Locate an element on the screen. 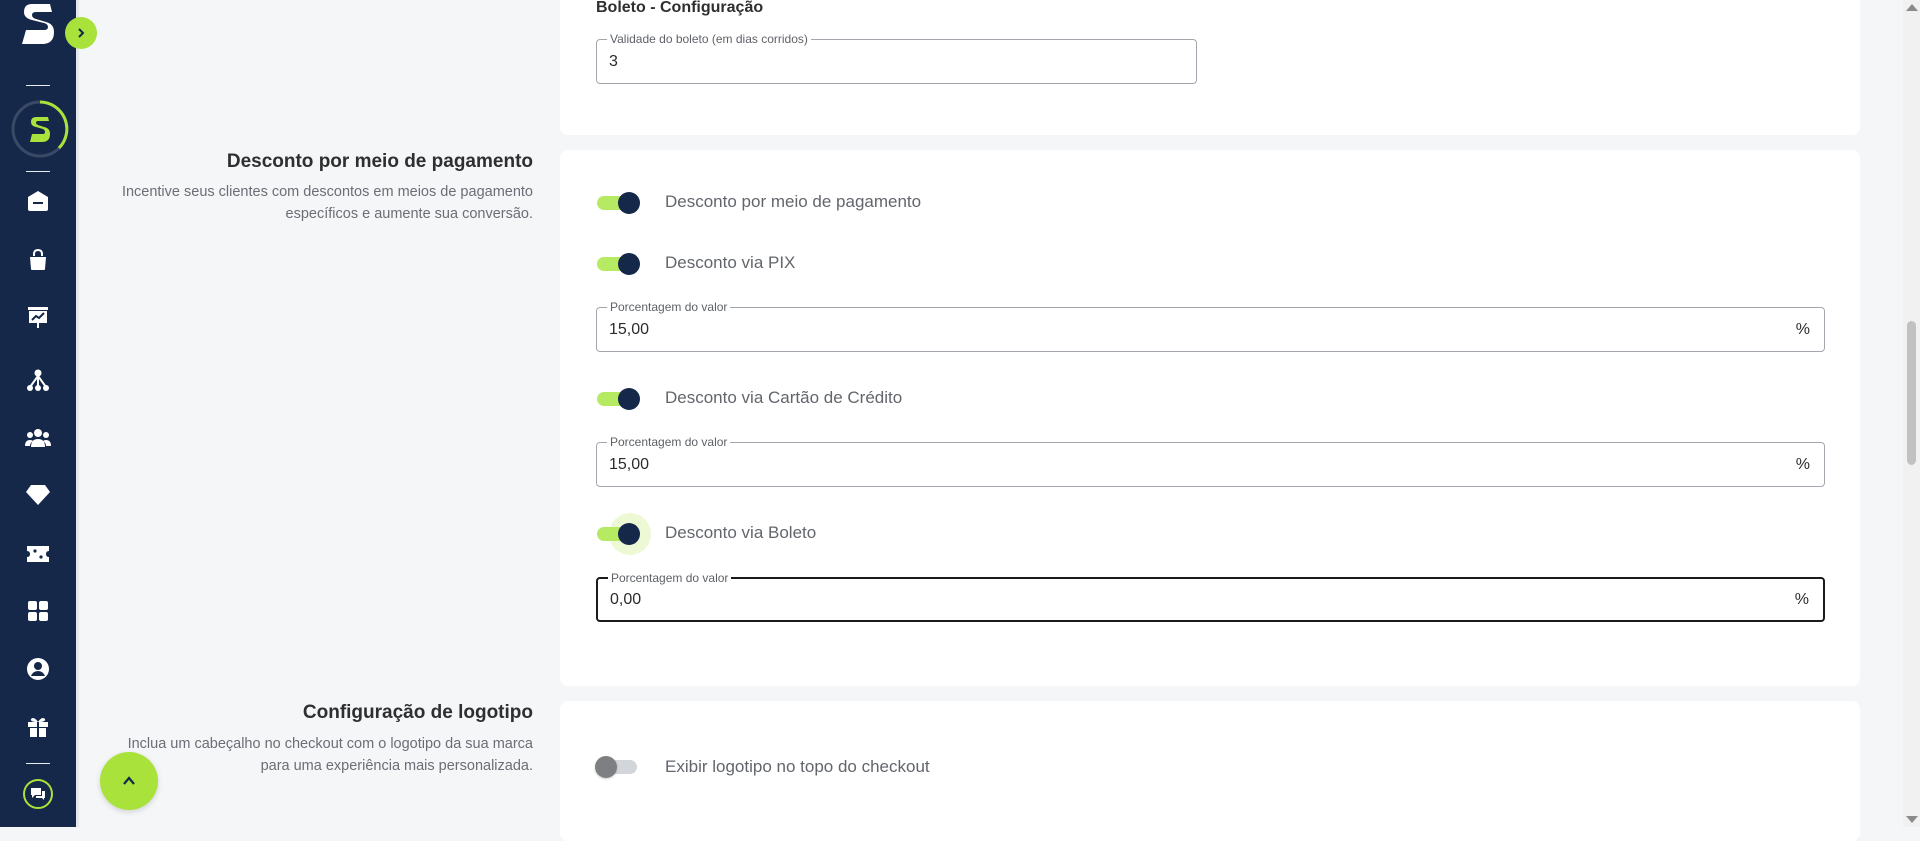 The height and width of the screenshot is (841, 1920). pix-discount-toggle is located at coordinates (619, 264).